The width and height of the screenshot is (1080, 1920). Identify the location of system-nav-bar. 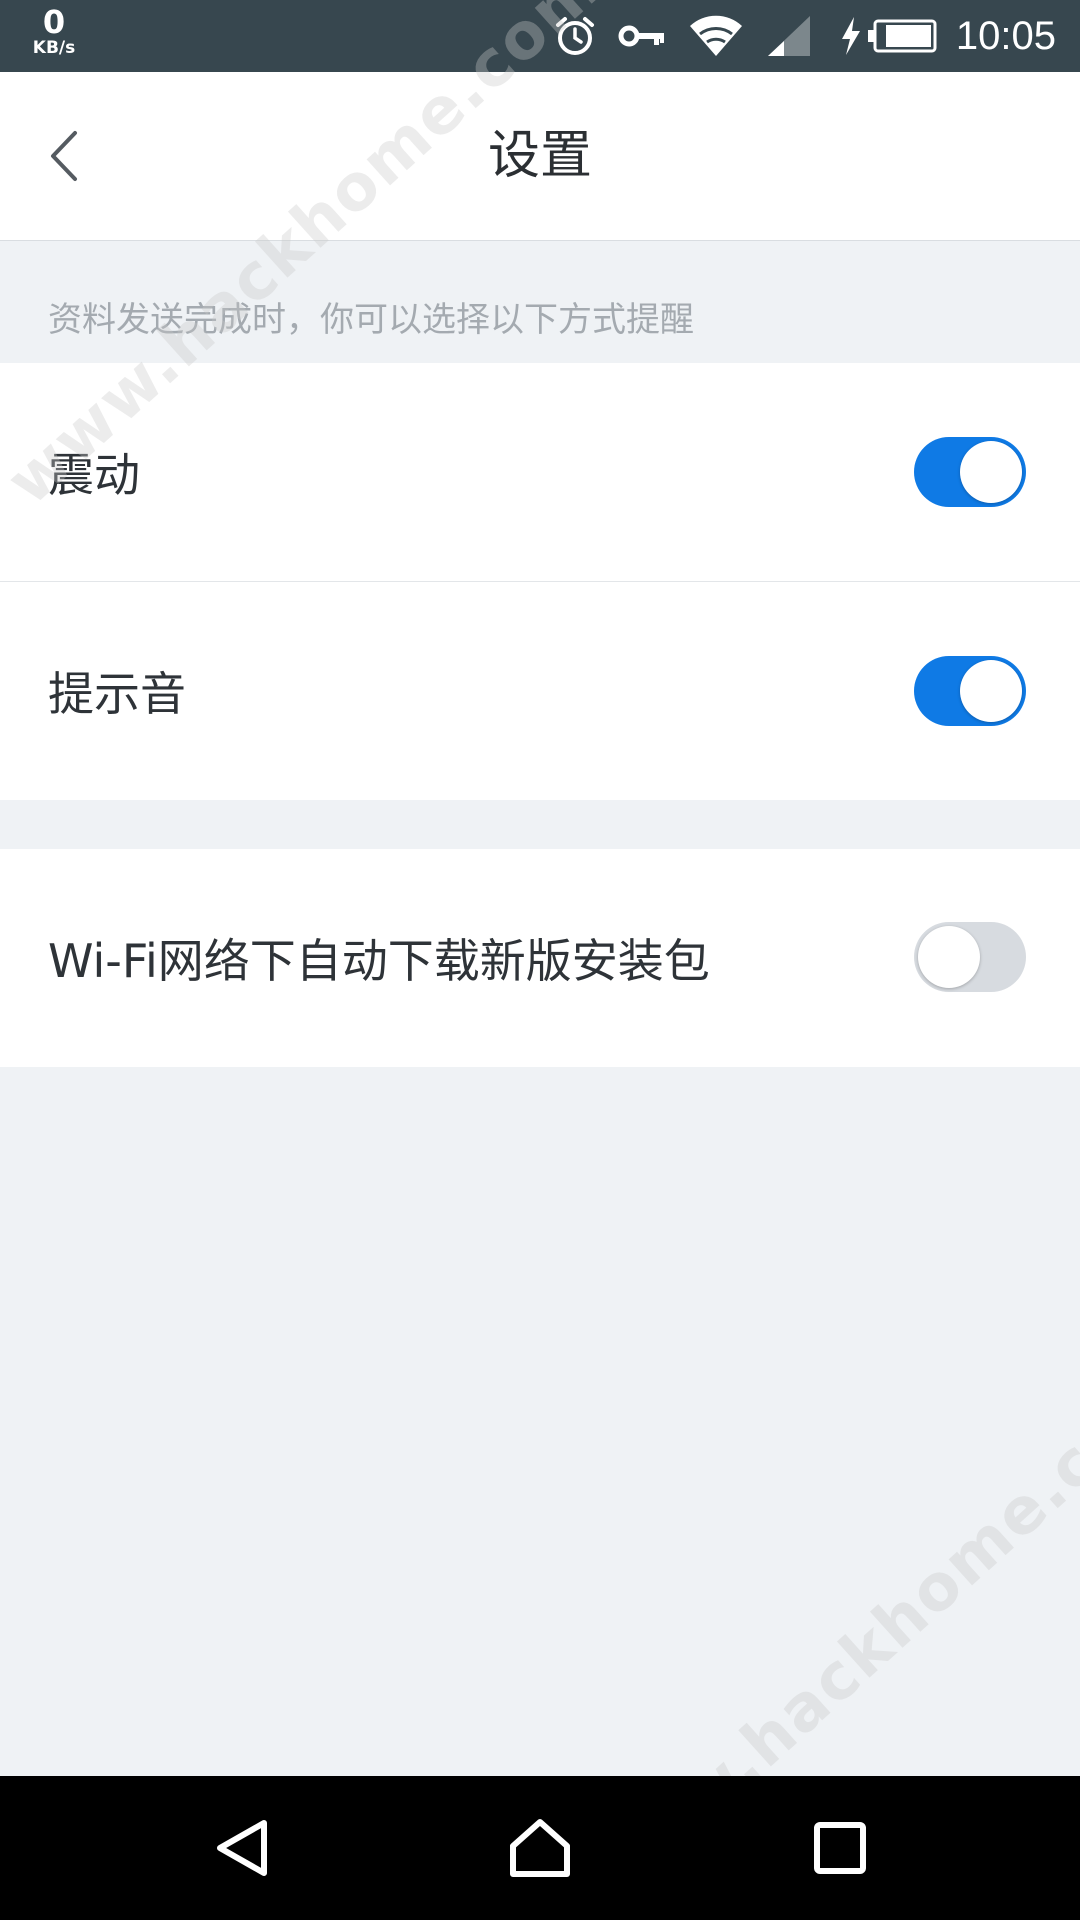
(540, 1848).